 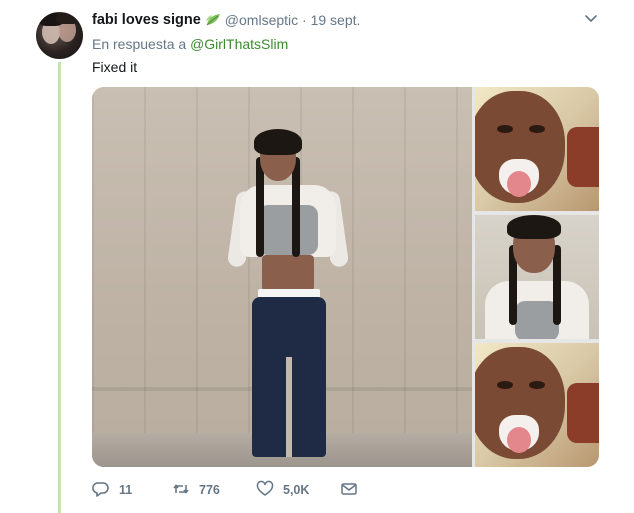 What do you see at coordinates (146, 20) in the screenshot?
I see `display-name: fabi loves signe` at bounding box center [146, 20].